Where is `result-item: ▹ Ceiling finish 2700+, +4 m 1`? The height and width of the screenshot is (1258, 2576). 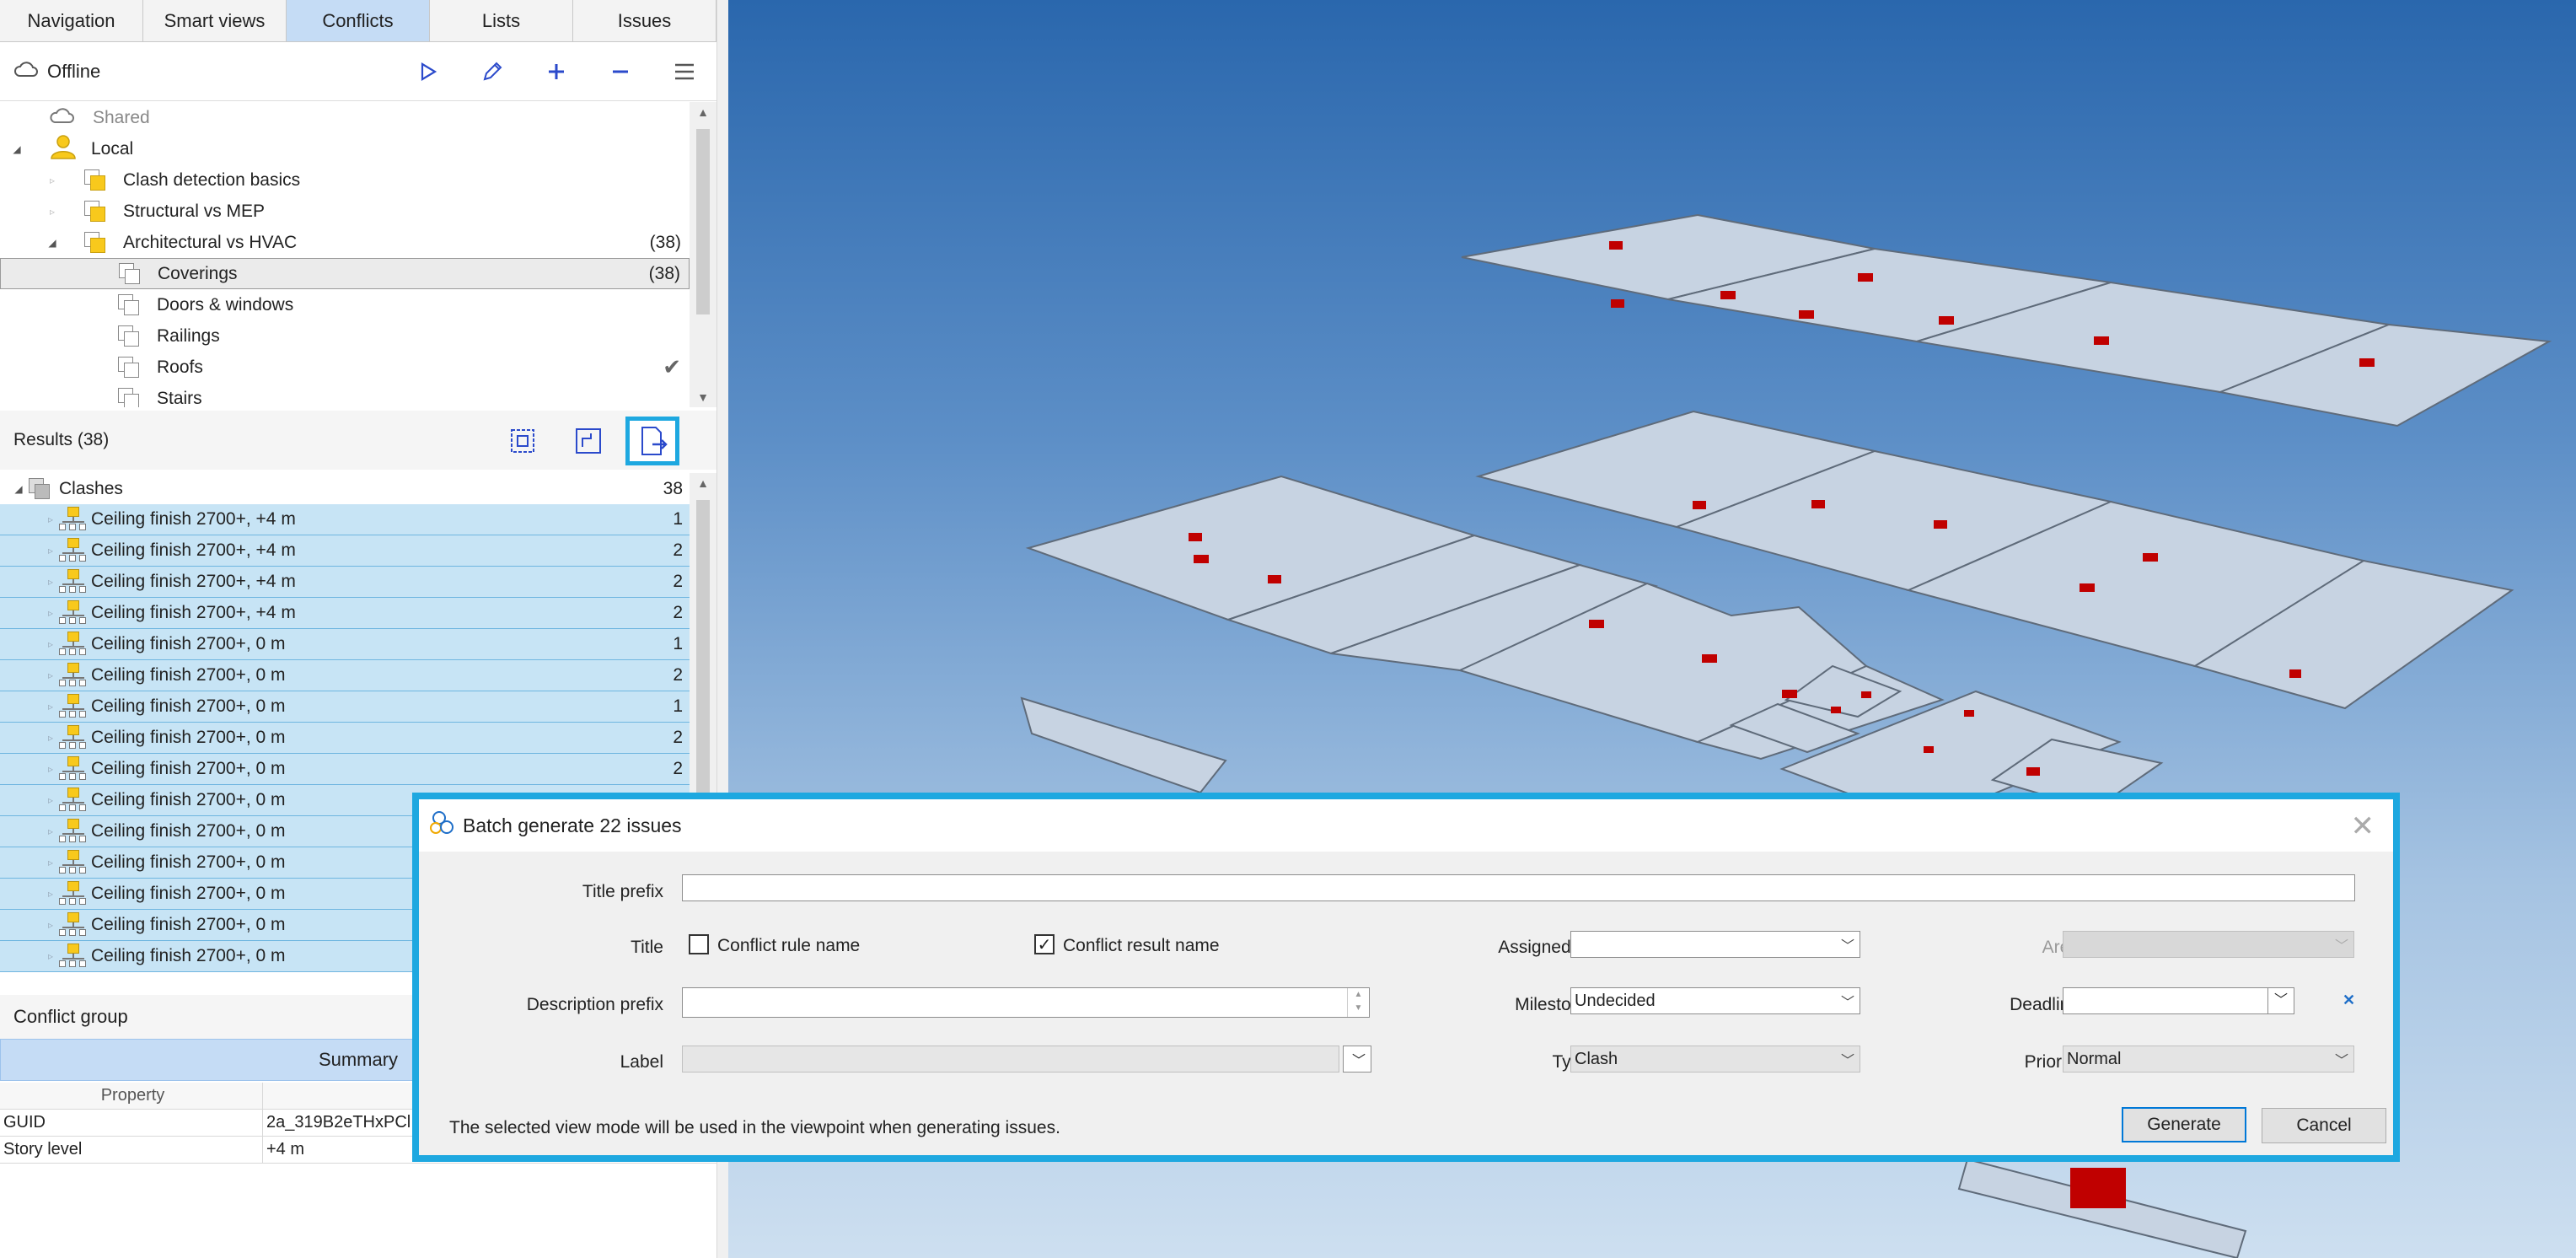 result-item: ▹ Ceiling finish 2700+, +4 m 1 is located at coordinates (345, 519).